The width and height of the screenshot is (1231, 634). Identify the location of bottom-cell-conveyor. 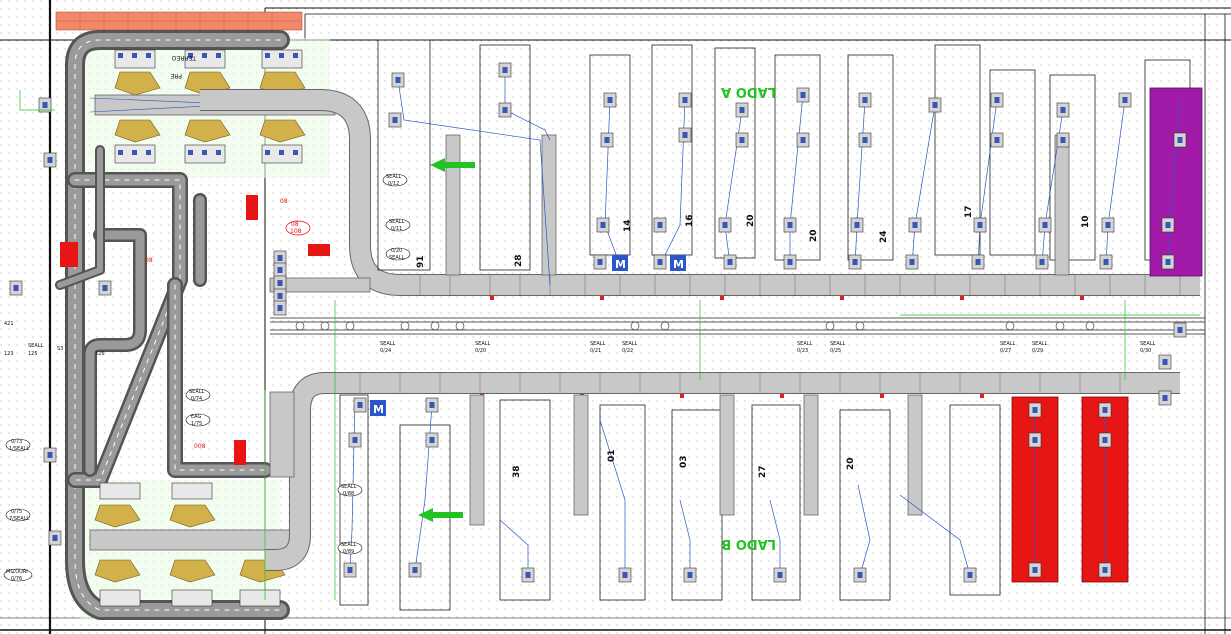
(190, 540).